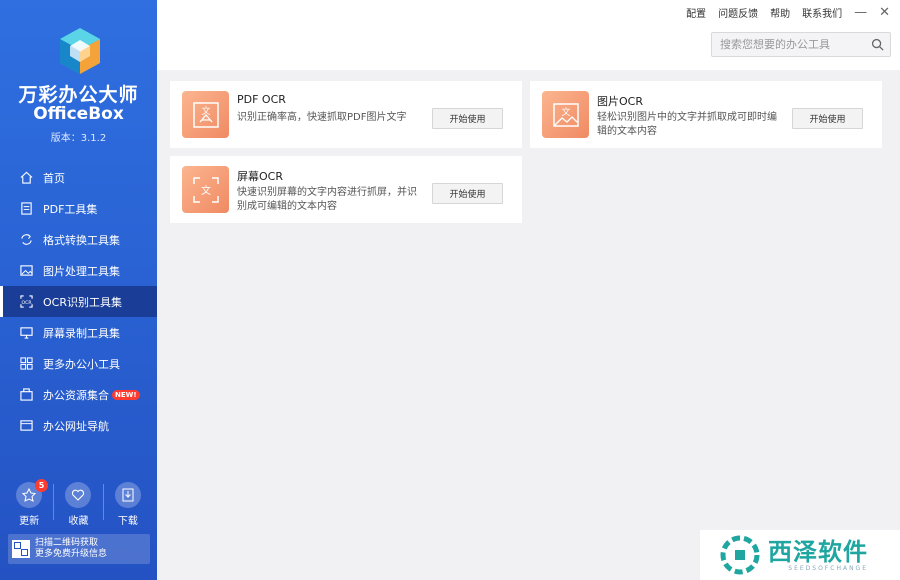  I want to click on sidebar-item-convert: 格式转换工具集, so click(78, 239).